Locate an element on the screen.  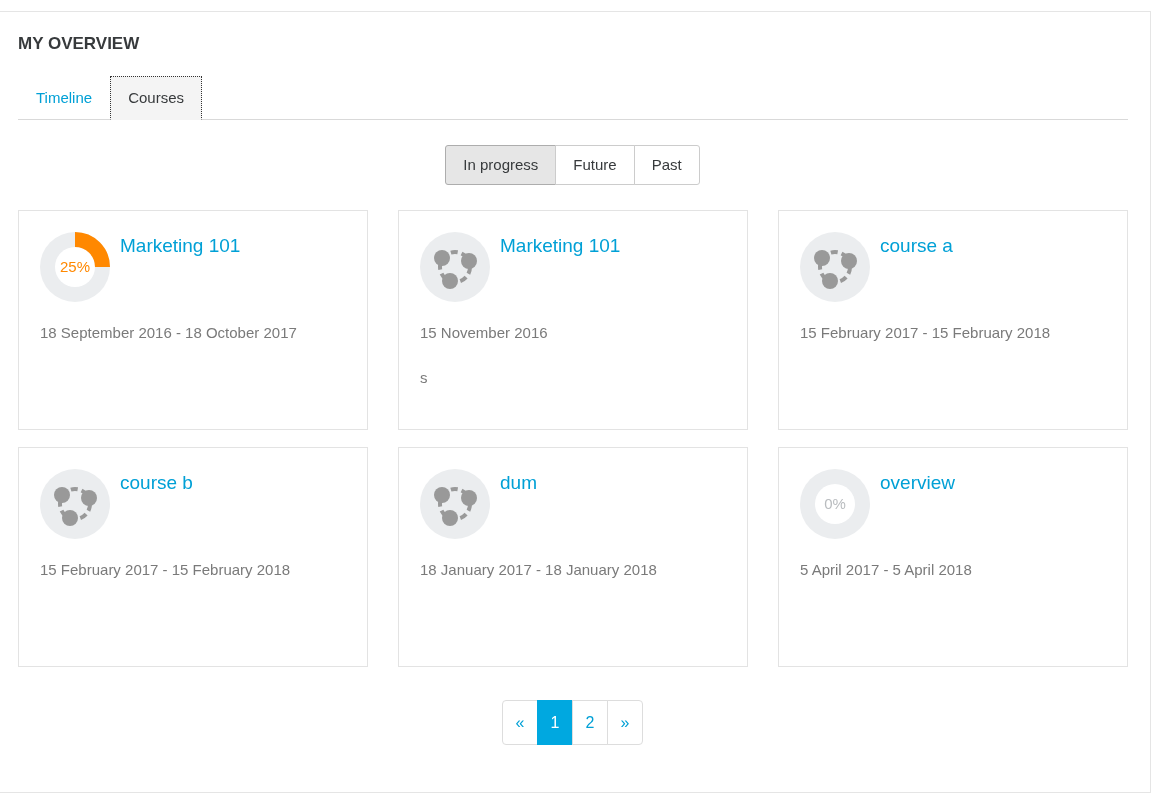
progress-percent: 25% is located at coordinates (75, 266).